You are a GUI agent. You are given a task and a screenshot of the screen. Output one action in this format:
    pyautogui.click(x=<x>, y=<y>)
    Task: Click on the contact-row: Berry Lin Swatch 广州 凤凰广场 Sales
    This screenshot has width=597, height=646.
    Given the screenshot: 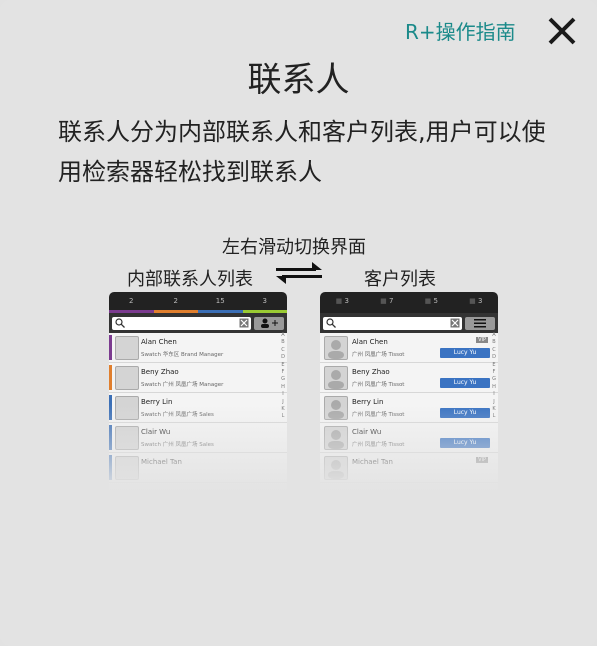 What is the action you would take?
    pyautogui.click(x=198, y=408)
    